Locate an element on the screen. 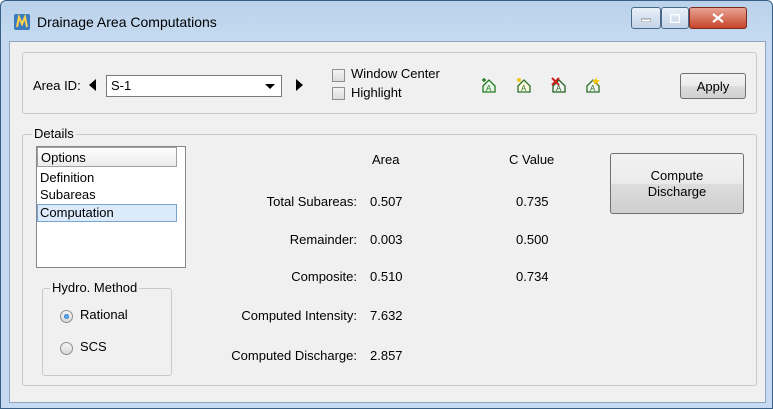 The image size is (773, 409). list-item-computation: Computation is located at coordinates (107, 213).